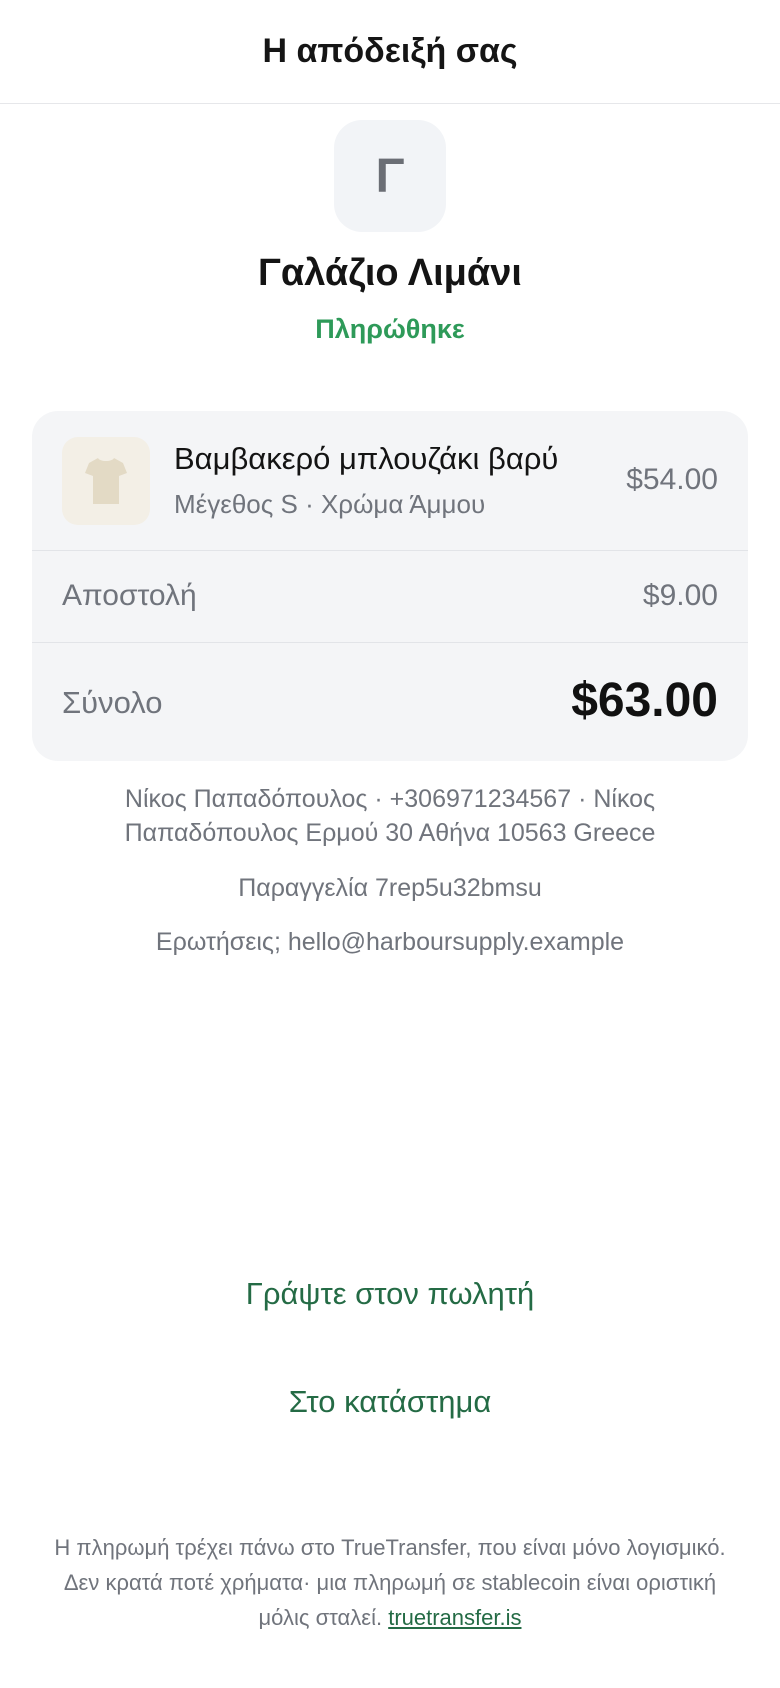 This screenshot has width=780, height=1688. What do you see at coordinates (672, 479) in the screenshot?
I see `item-price: $54.00` at bounding box center [672, 479].